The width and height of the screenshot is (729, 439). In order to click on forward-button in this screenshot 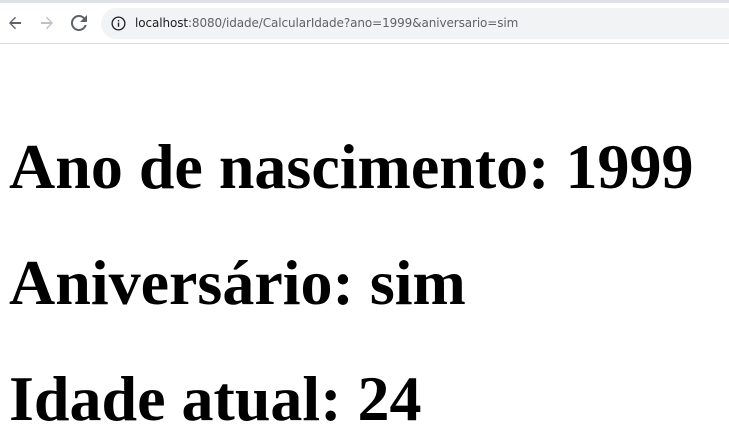, I will do `click(47, 23)`.